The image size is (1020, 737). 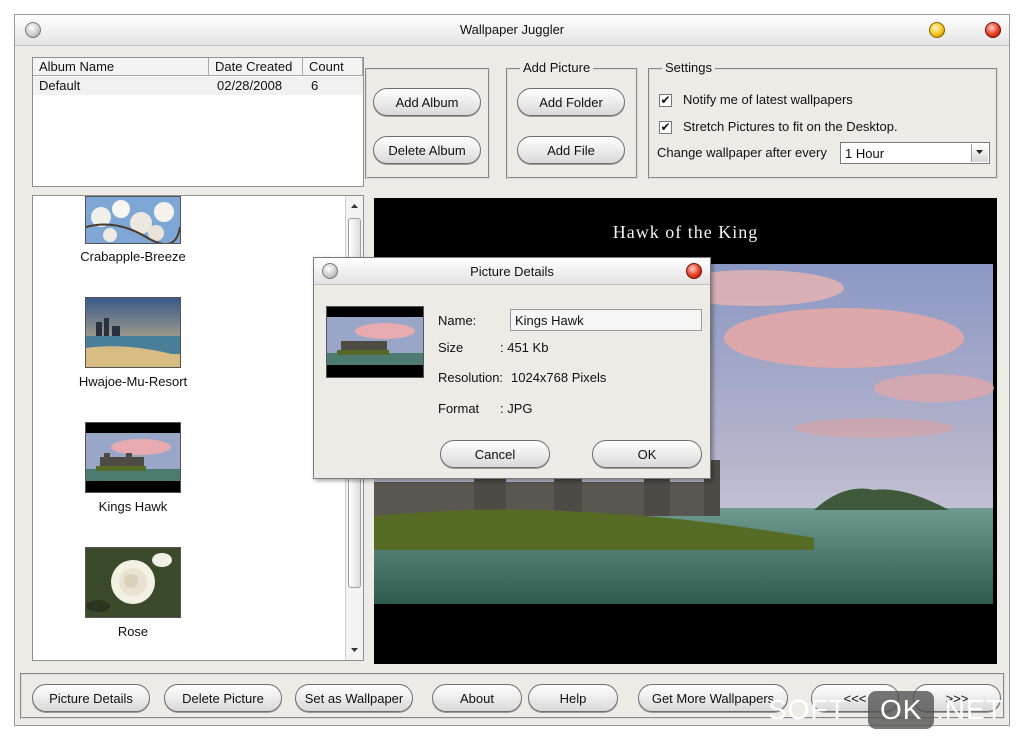 I want to click on column-header-album-name: Album Name, so click(x=121, y=67).